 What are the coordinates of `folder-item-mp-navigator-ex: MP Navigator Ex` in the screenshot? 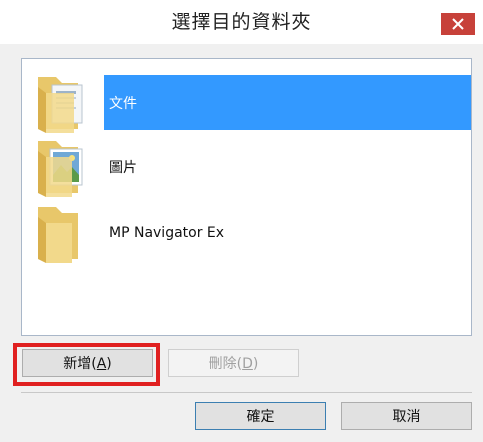 It's located at (246, 230).